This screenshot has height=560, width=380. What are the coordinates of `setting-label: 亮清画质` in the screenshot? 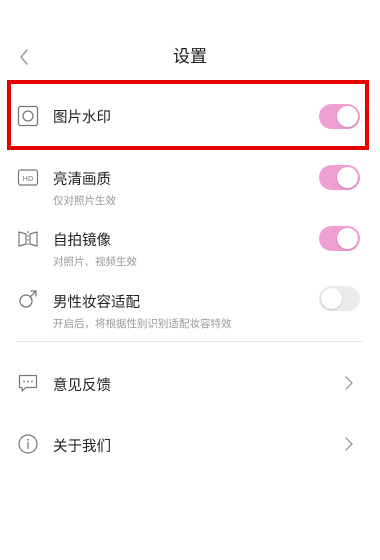 It's located at (82, 180).